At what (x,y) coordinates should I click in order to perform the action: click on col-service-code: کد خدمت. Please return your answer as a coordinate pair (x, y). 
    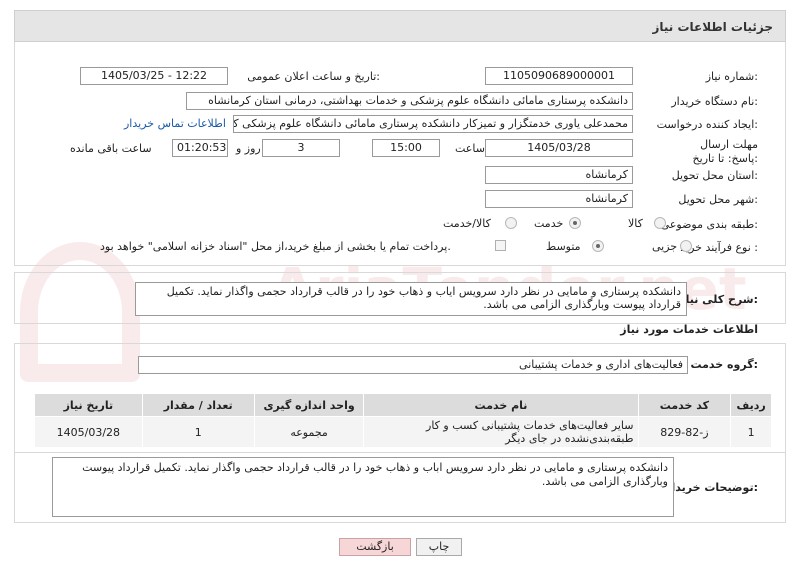
    Looking at the image, I should click on (684, 405).